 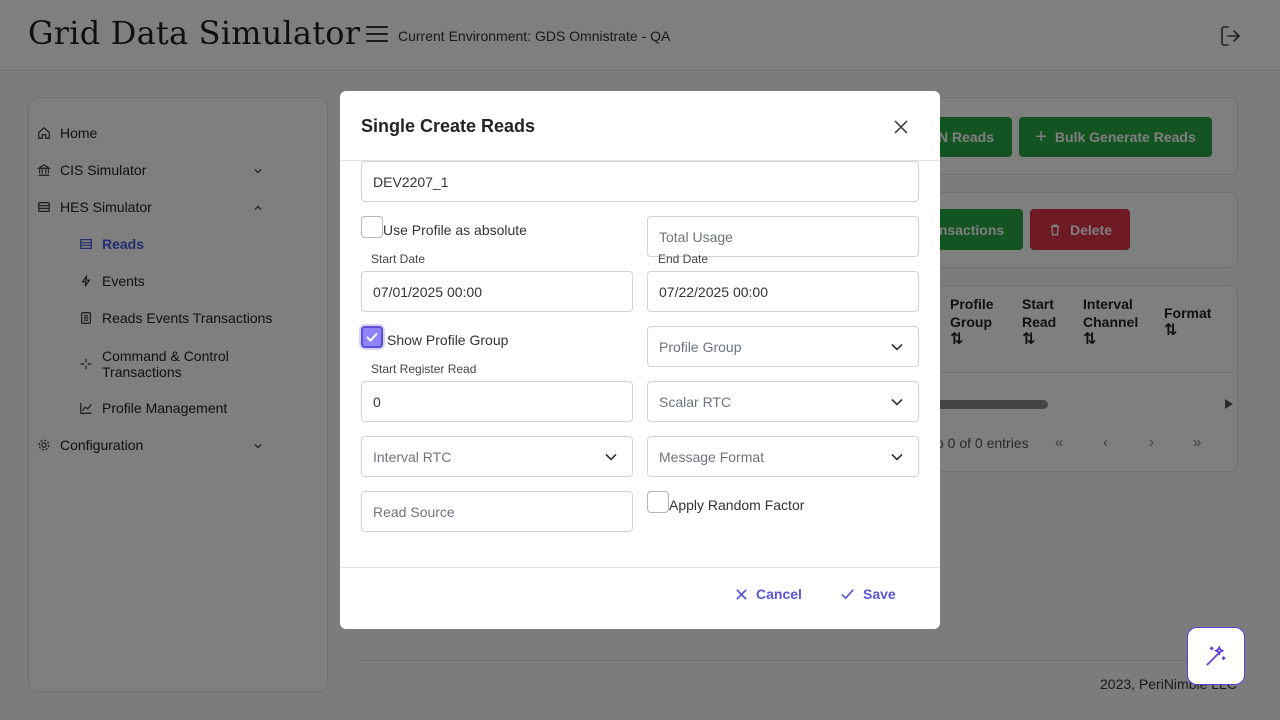 I want to click on select-placeholder: Scalar RTC, so click(x=695, y=401).